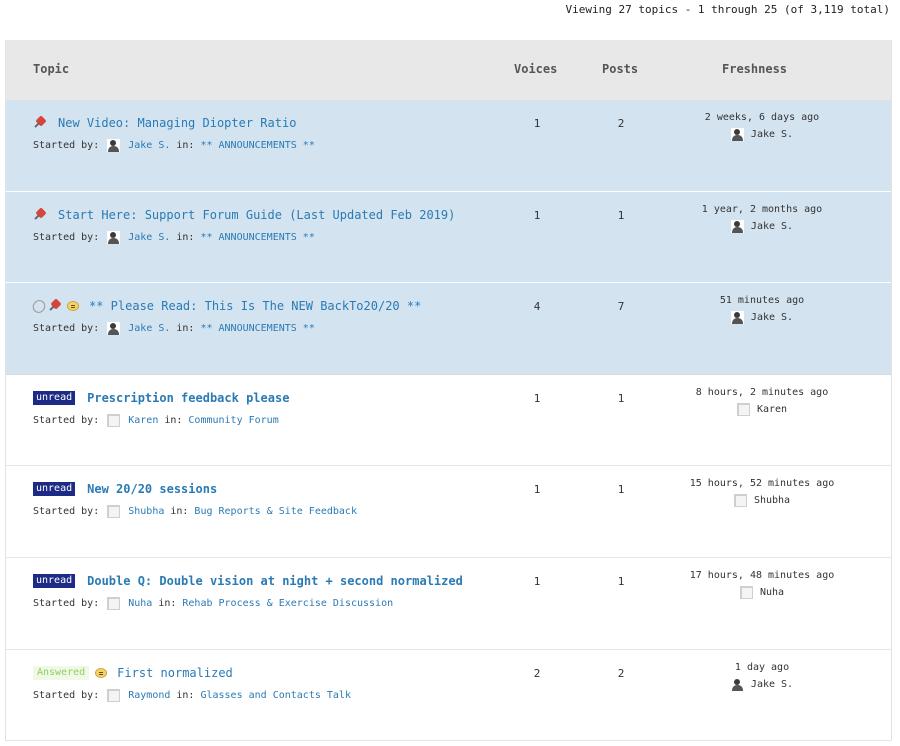 Image resolution: width=900 pixels, height=746 pixels. What do you see at coordinates (762, 483) in the screenshot?
I see `freshness-link: 15 hours, 52 minutes ago` at bounding box center [762, 483].